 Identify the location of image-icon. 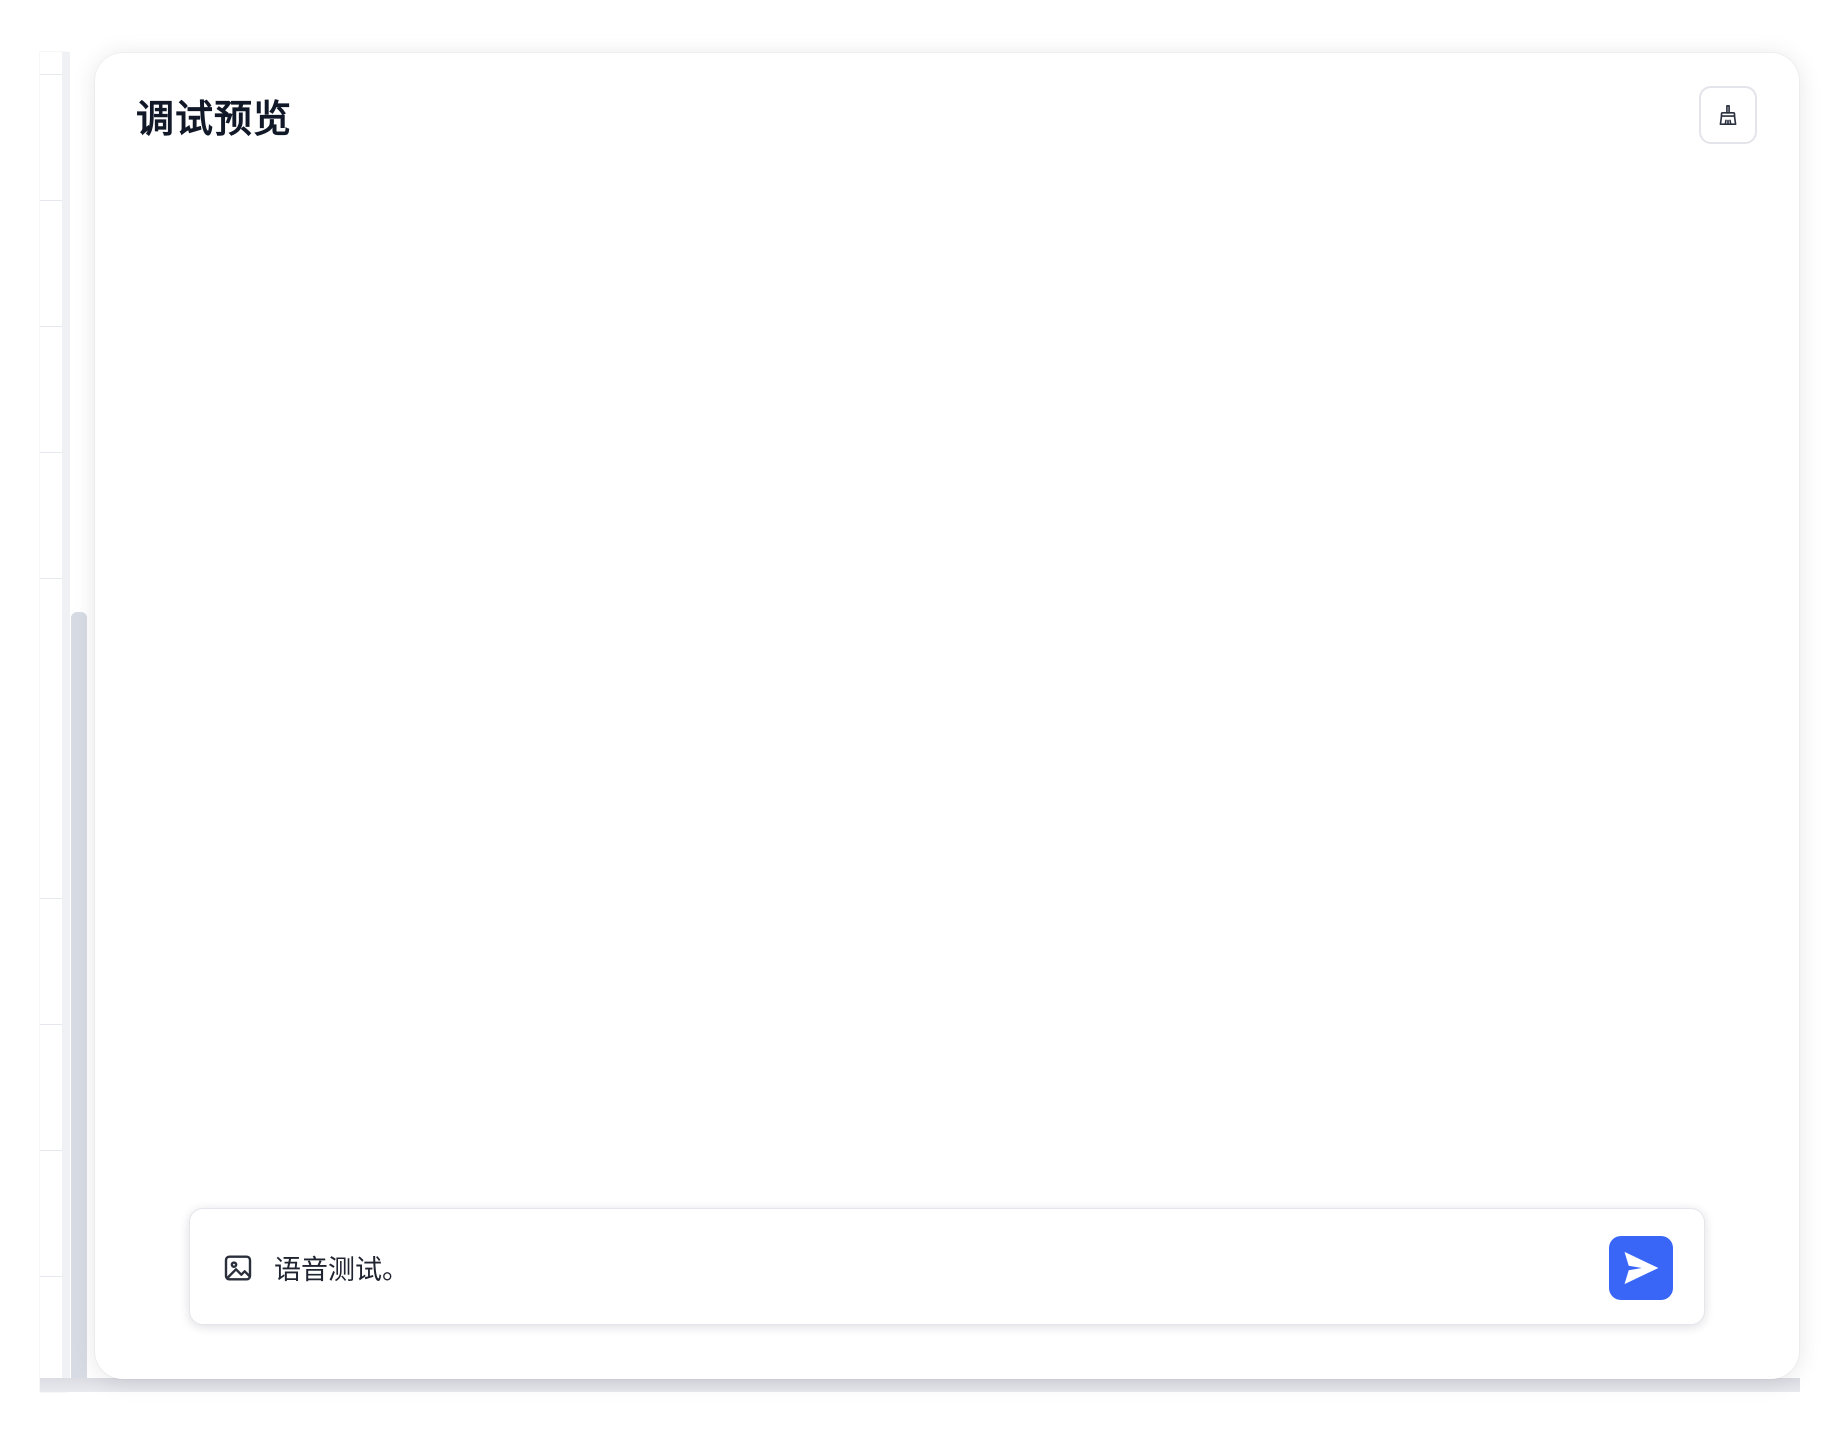
(238, 1268).